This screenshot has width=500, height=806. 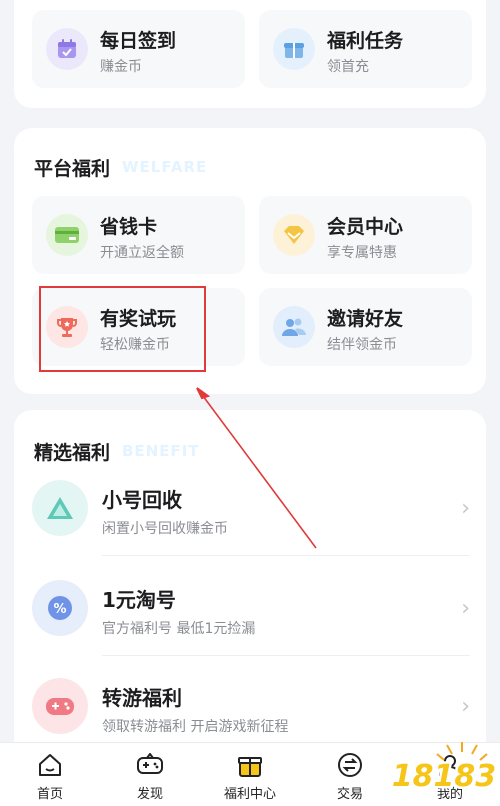 I want to click on gift-box-icon, so click(x=250, y=765).